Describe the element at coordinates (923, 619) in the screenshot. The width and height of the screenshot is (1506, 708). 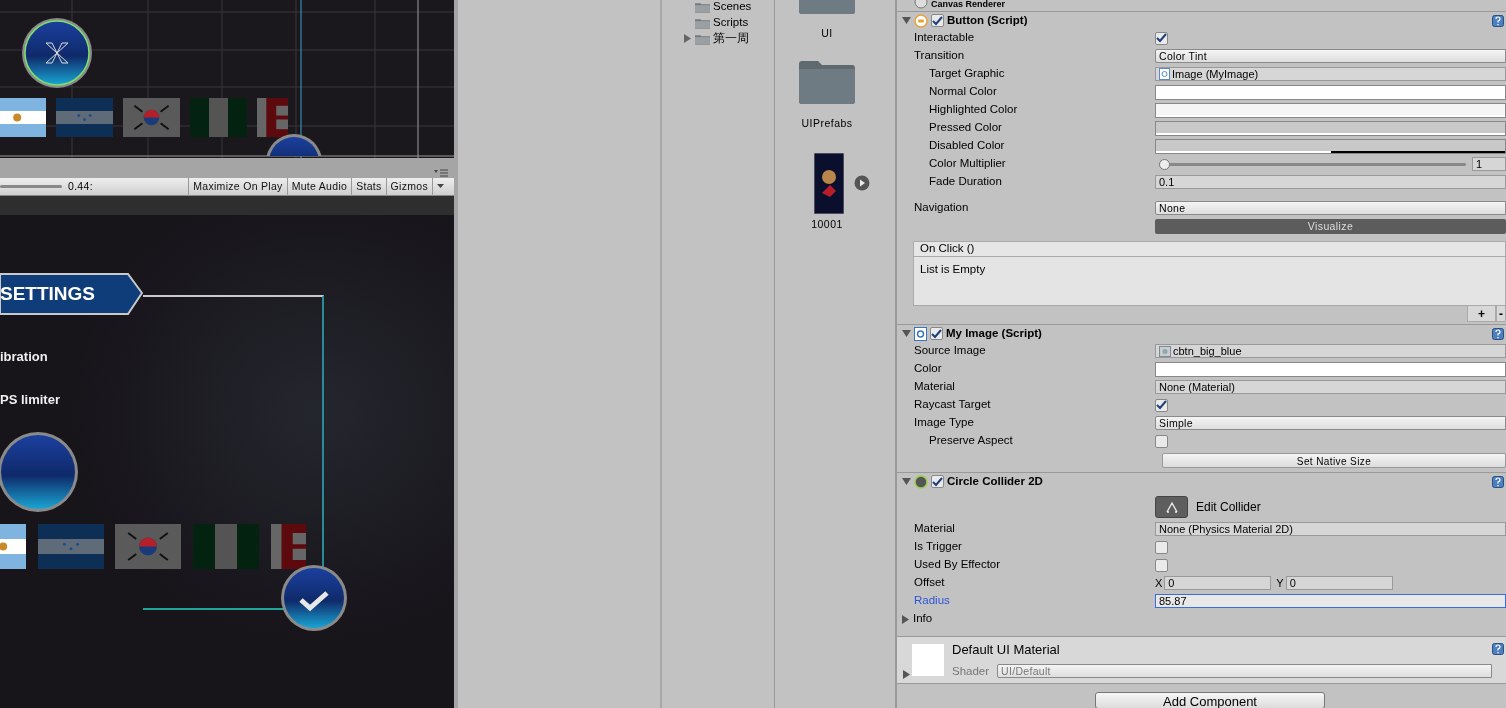
I see `property-label: Info` at that location.